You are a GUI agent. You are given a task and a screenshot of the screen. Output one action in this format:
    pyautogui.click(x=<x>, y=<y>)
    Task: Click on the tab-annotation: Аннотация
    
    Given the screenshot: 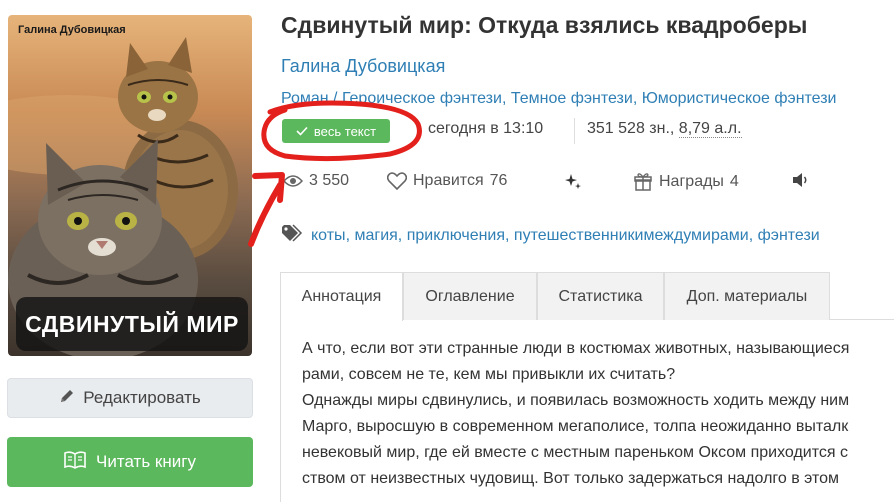 What is the action you would take?
    pyautogui.click(x=341, y=296)
    